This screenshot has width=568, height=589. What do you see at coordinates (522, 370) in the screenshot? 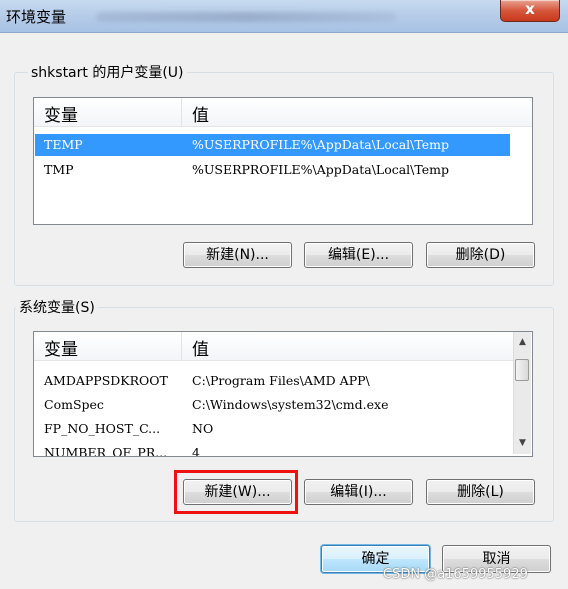
I see `scrollbar-thumb` at bounding box center [522, 370].